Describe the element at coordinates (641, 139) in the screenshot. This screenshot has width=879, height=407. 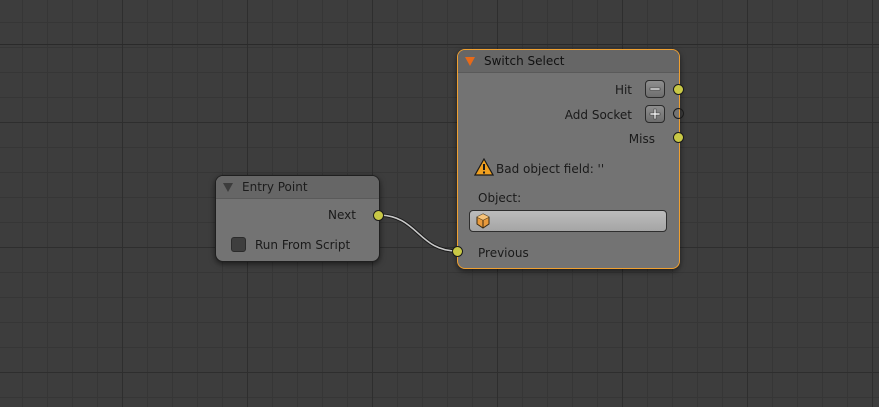
I see `output-label-miss: Miss` at that location.